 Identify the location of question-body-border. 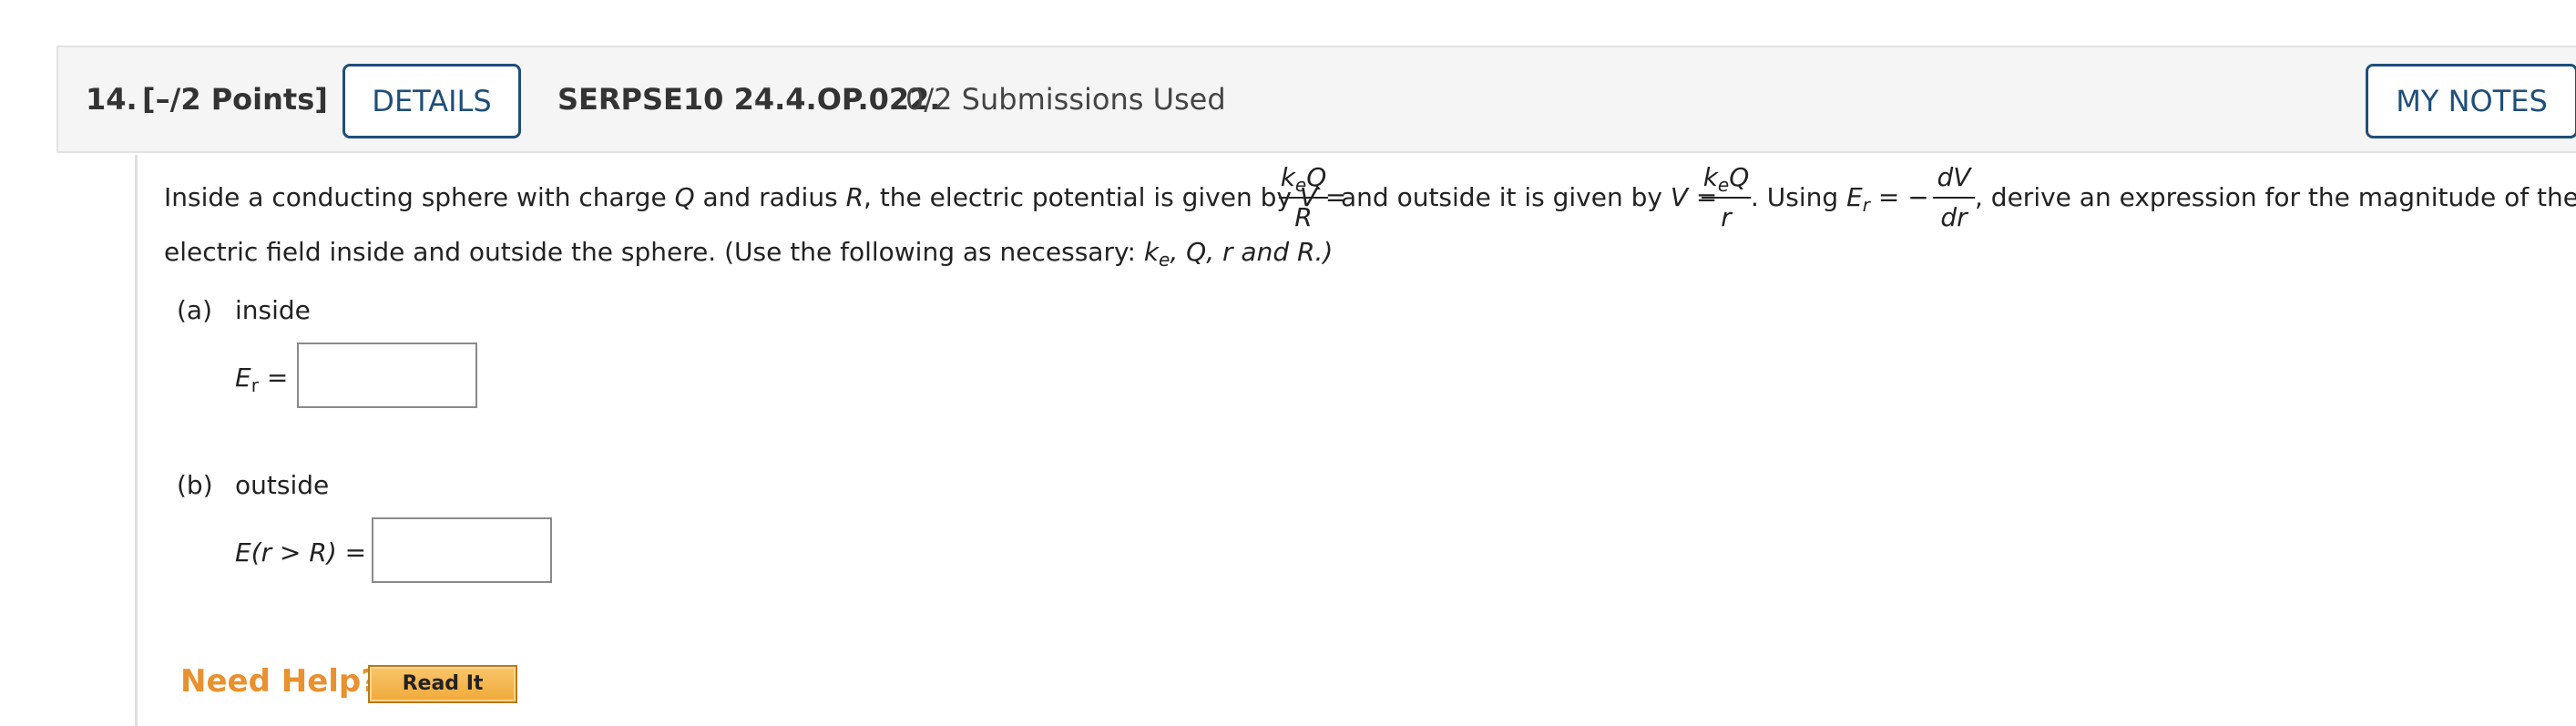
(136, 440).